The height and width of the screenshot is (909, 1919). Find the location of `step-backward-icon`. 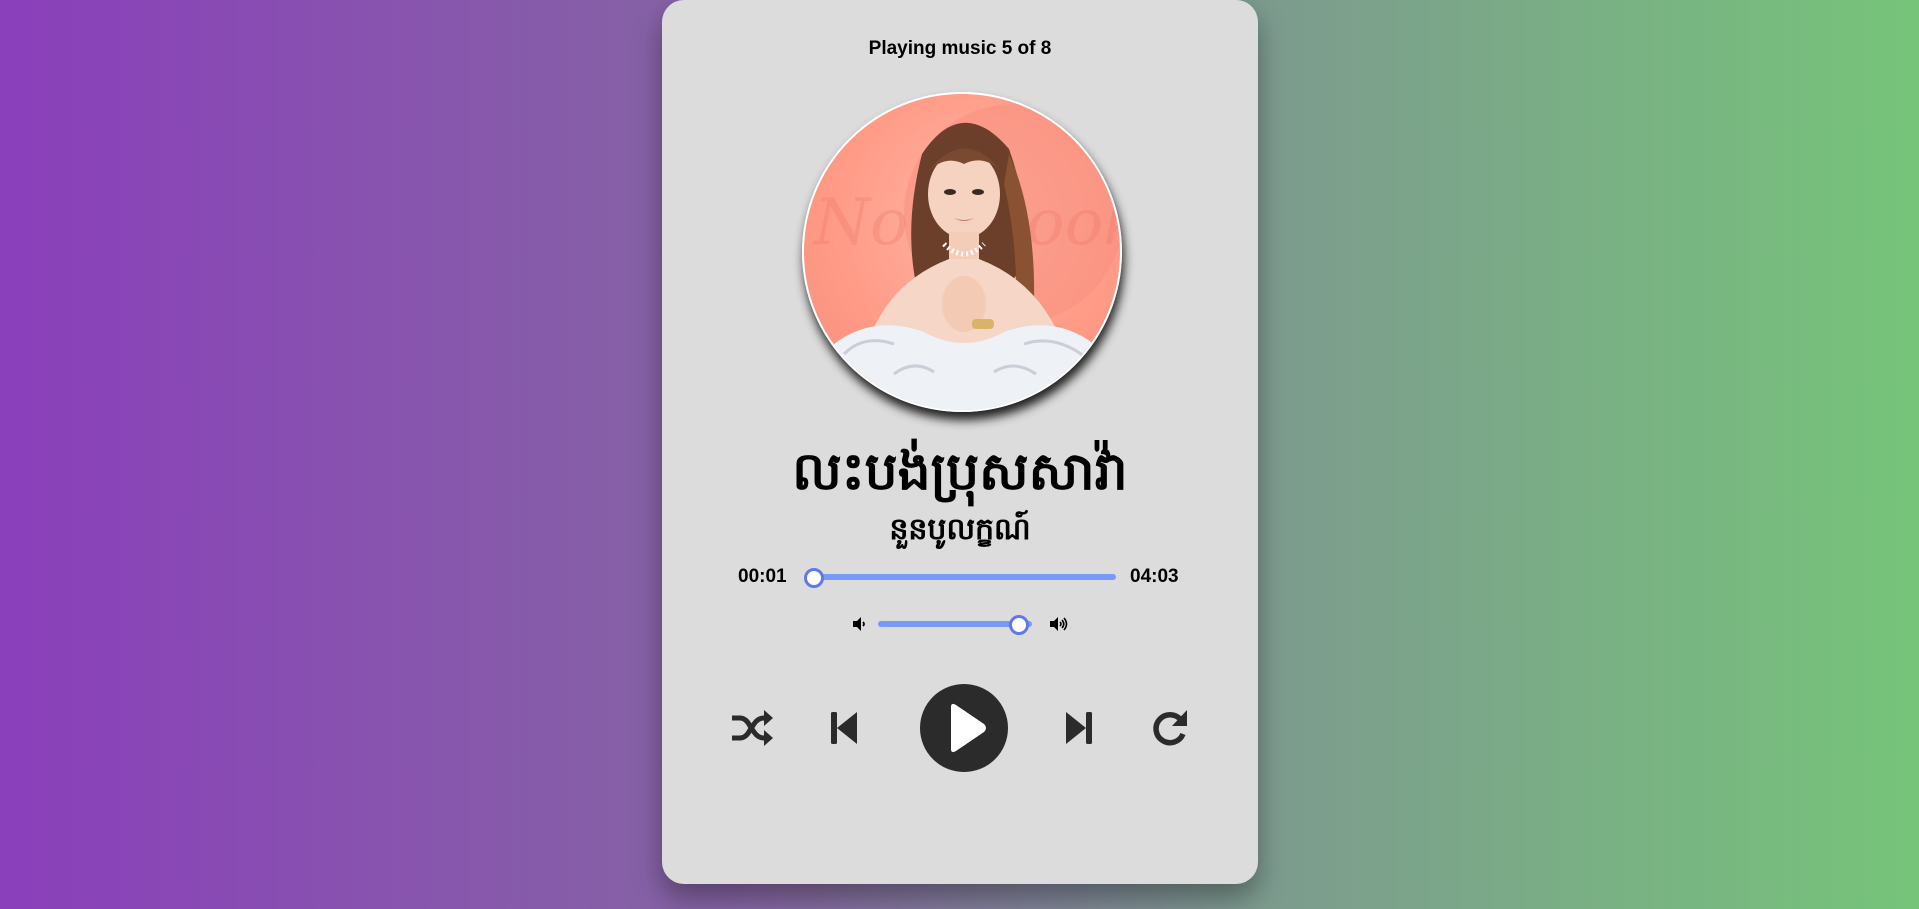

step-backward-icon is located at coordinates (844, 728).